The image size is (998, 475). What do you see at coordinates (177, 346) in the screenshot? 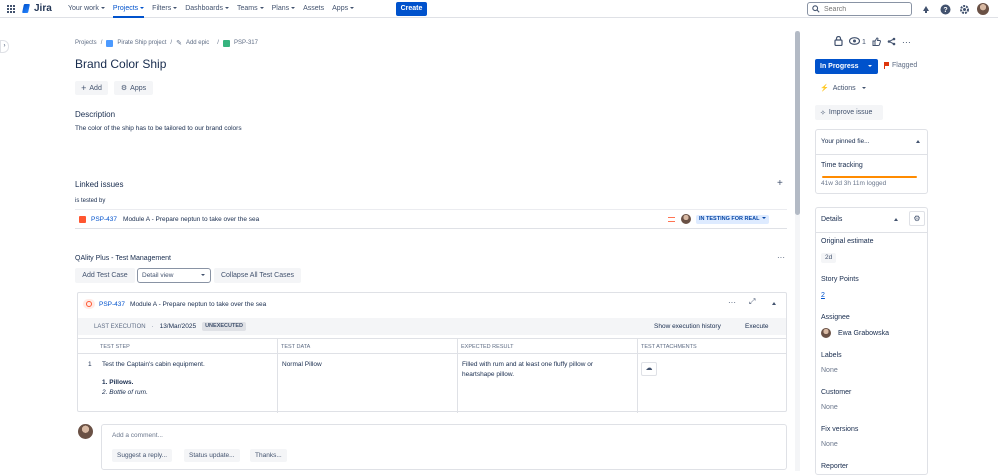
I see `col-header-test-step: TEST STEP` at bounding box center [177, 346].